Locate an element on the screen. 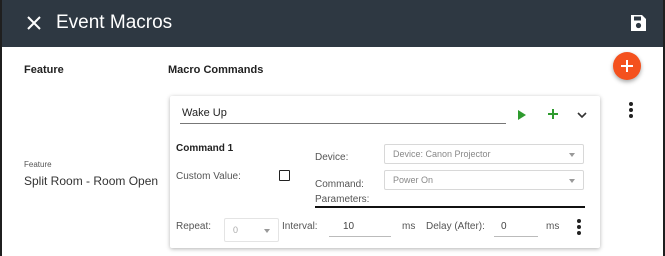  macro-name-underline is located at coordinates (343, 123).